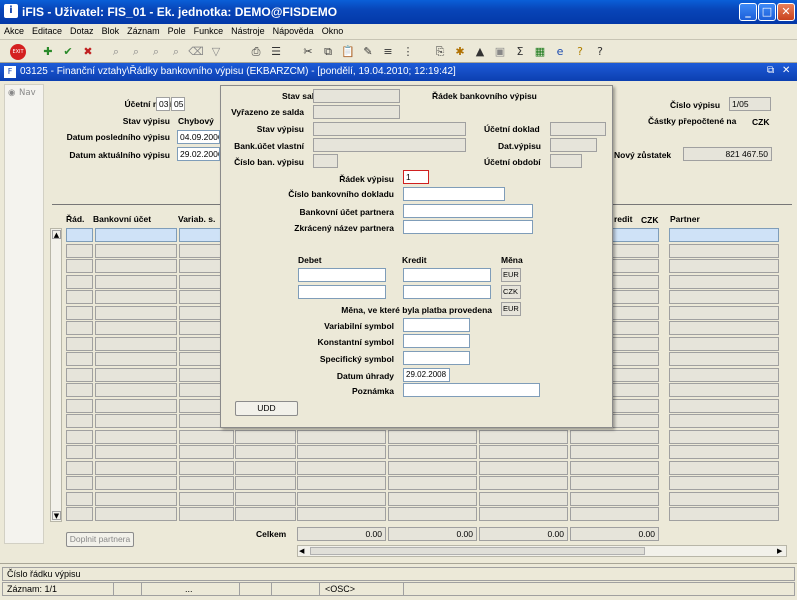  I want to click on grid-horizontal-scrollbar: ◀ ▶, so click(542, 551).